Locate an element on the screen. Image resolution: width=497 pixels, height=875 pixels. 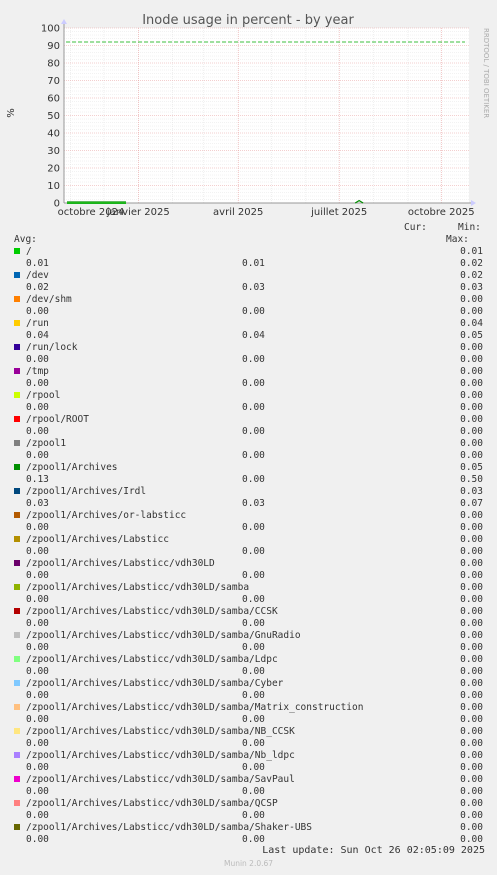
legend-series-name: /run/lock is located at coordinates (52, 347).